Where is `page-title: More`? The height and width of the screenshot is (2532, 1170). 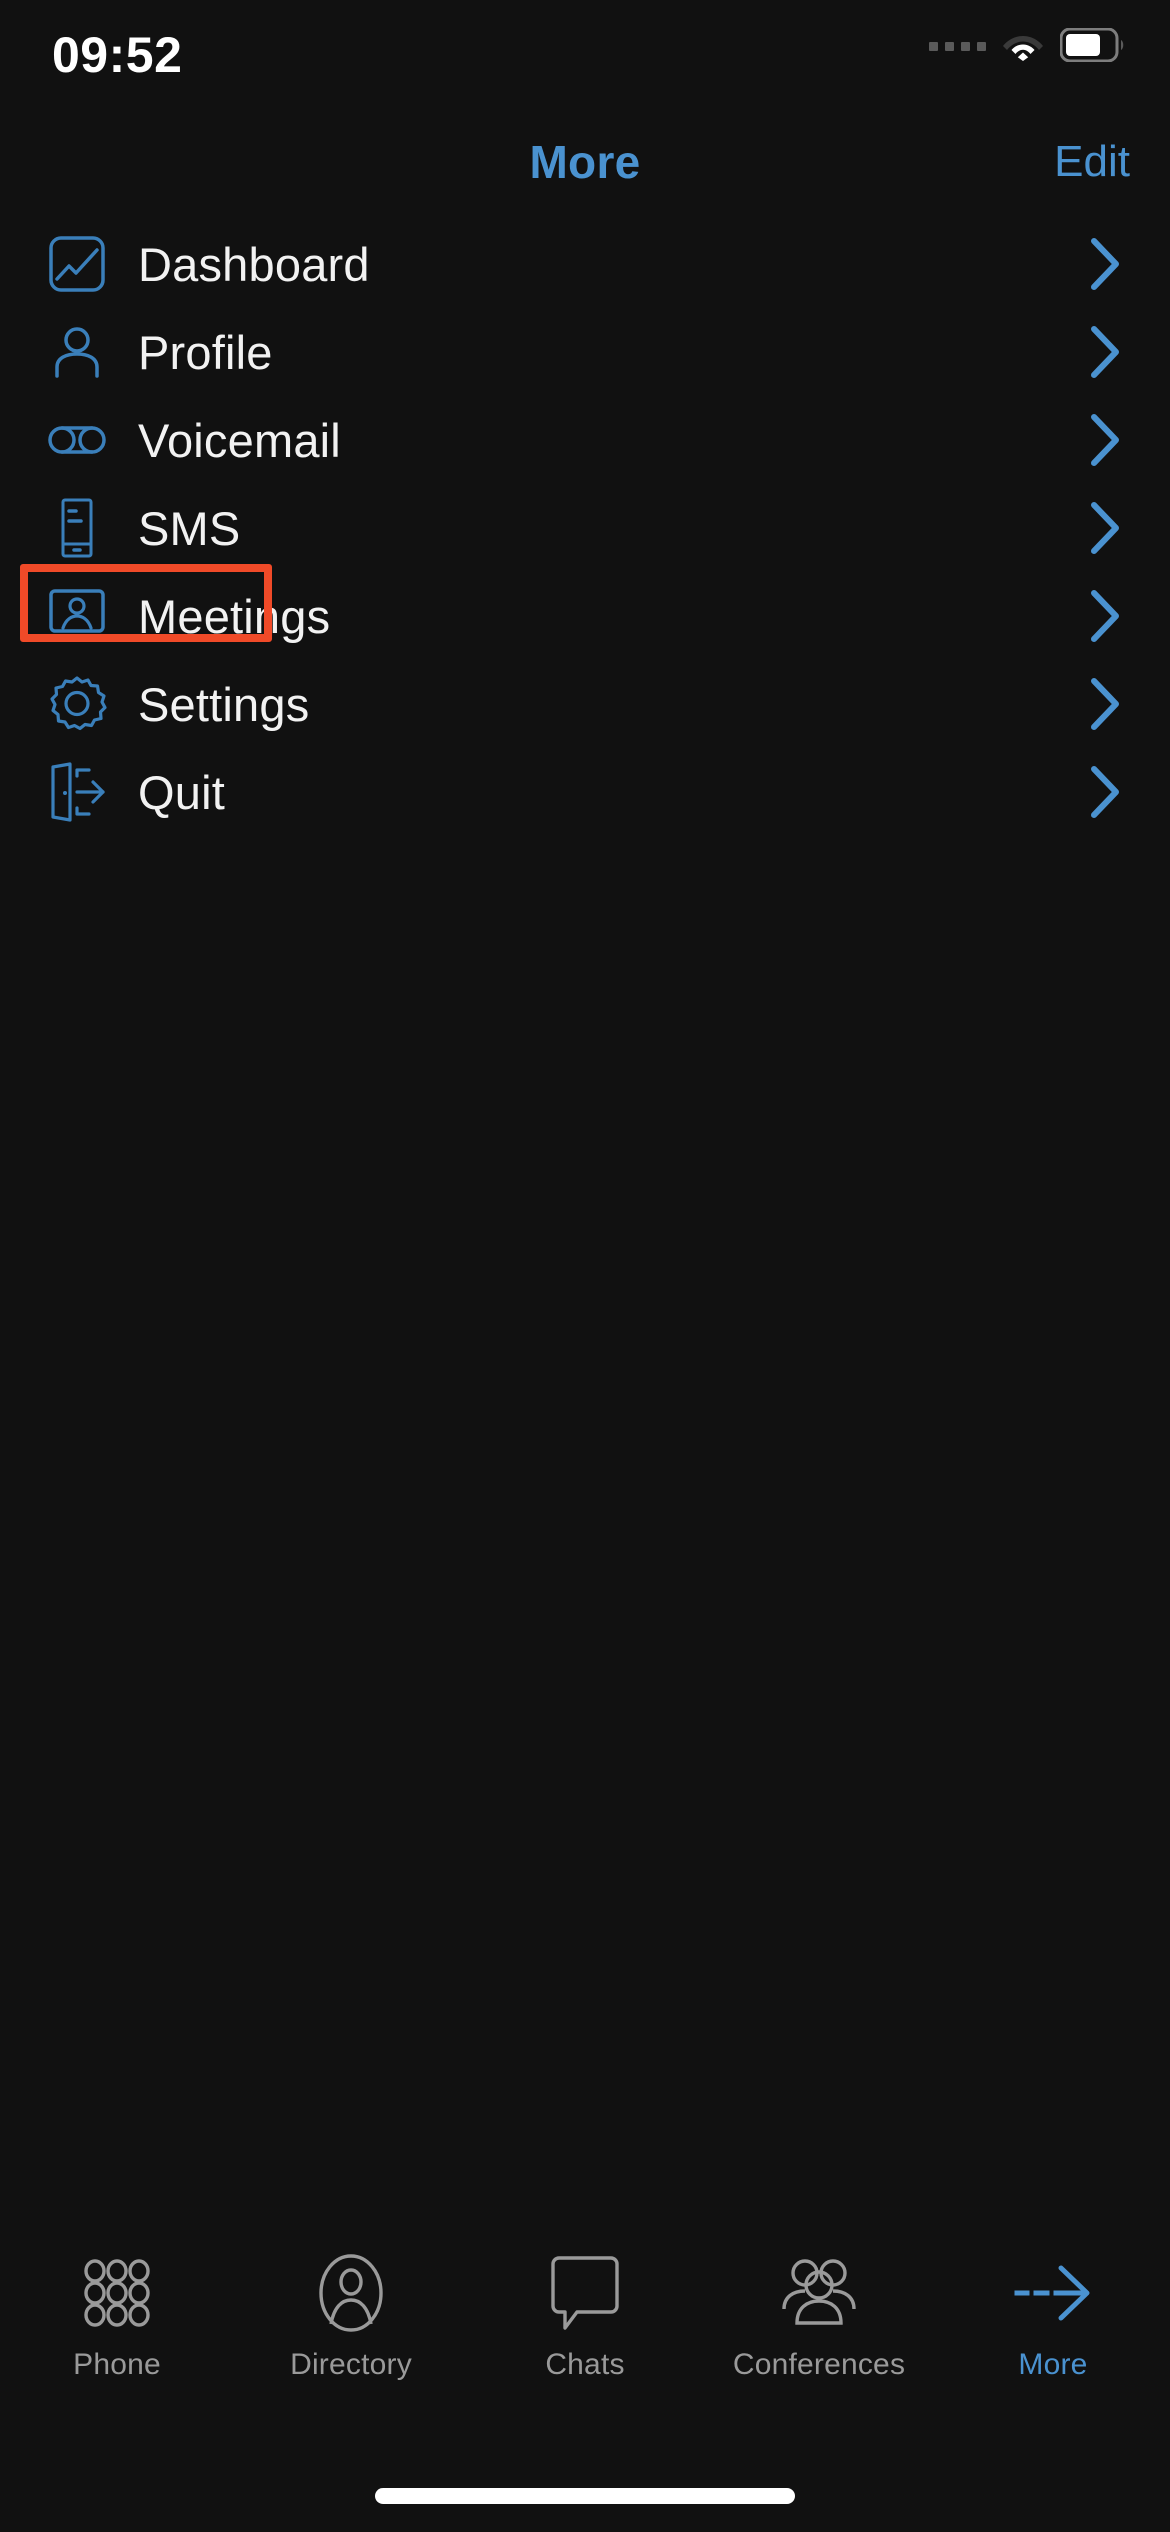 page-title: More is located at coordinates (585, 162).